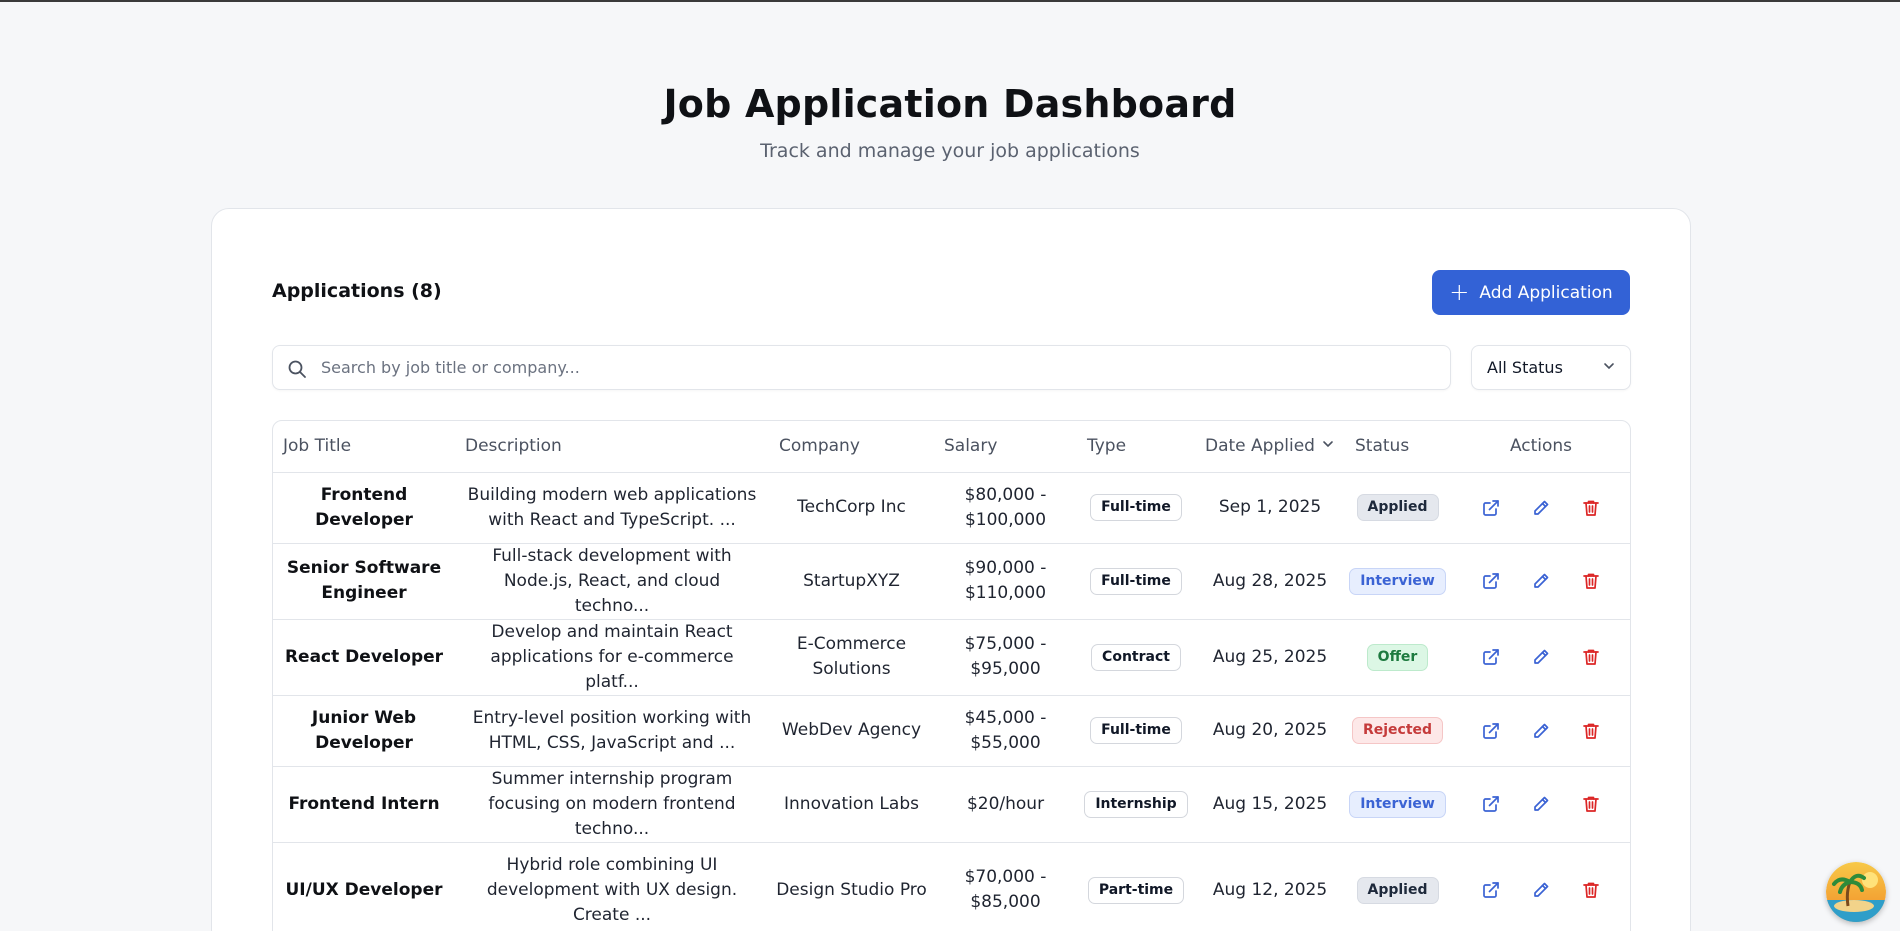 Image resolution: width=1900 pixels, height=931 pixels. I want to click on job-title-cell: UI/UX Developer, so click(364, 886).